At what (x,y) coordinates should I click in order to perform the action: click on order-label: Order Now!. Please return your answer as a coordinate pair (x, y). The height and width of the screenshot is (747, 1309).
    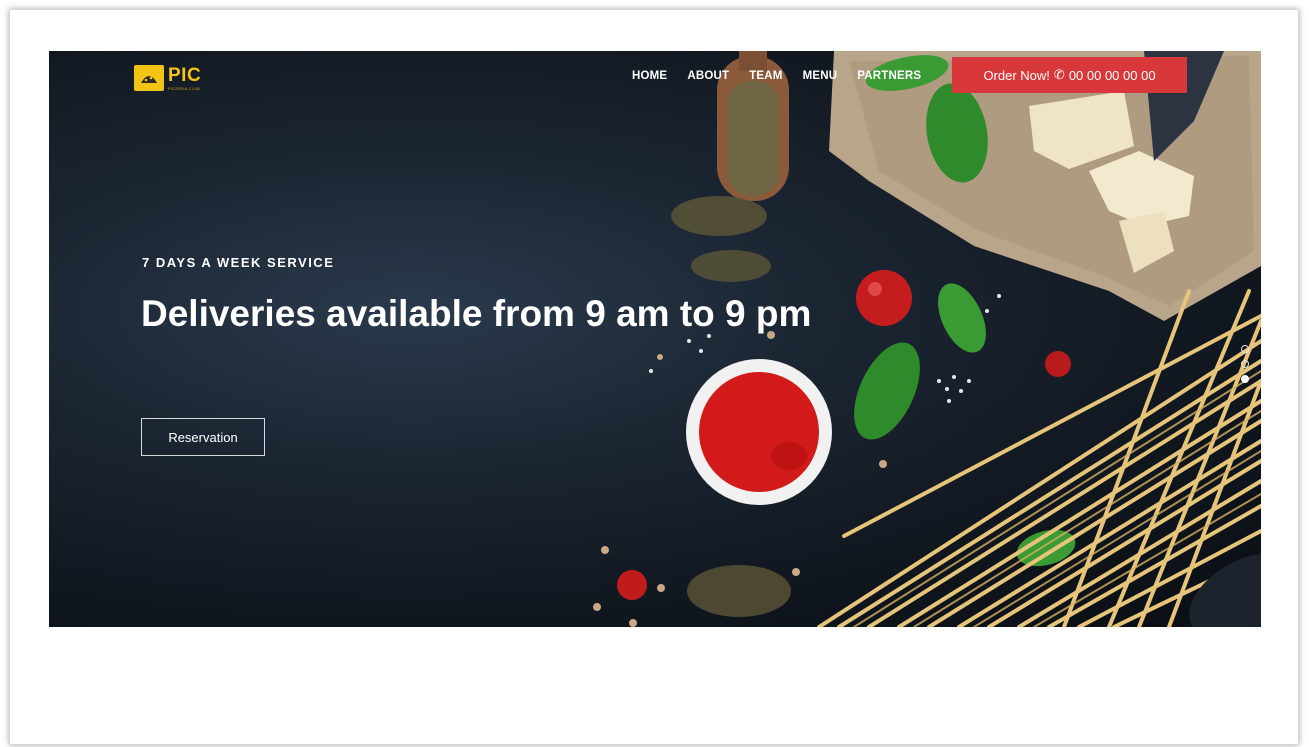
    Looking at the image, I should click on (1016, 75).